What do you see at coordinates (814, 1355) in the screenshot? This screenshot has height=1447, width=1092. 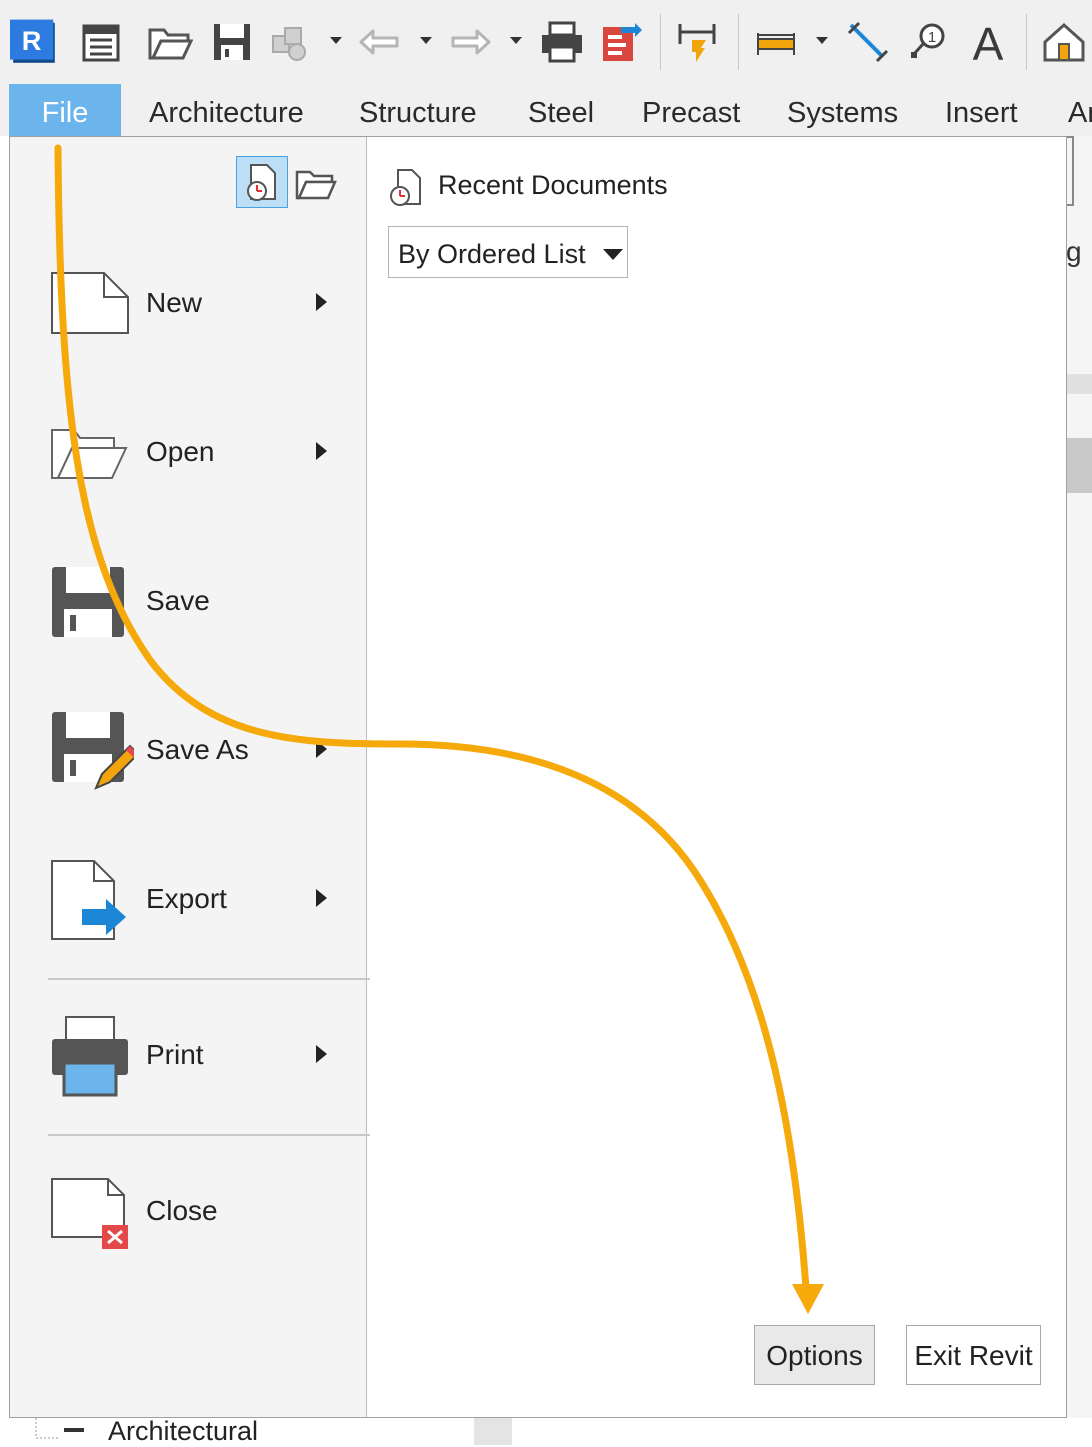 I see `options-button: Options` at bounding box center [814, 1355].